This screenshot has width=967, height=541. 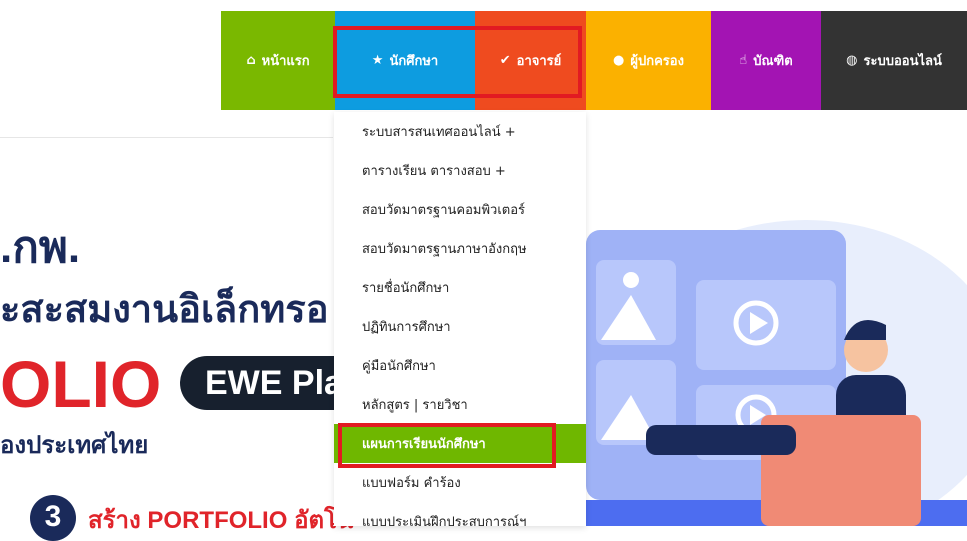 What do you see at coordinates (460, 287) in the screenshot?
I see `menu-item-student-list: รายชื่อนักศึกษา` at bounding box center [460, 287].